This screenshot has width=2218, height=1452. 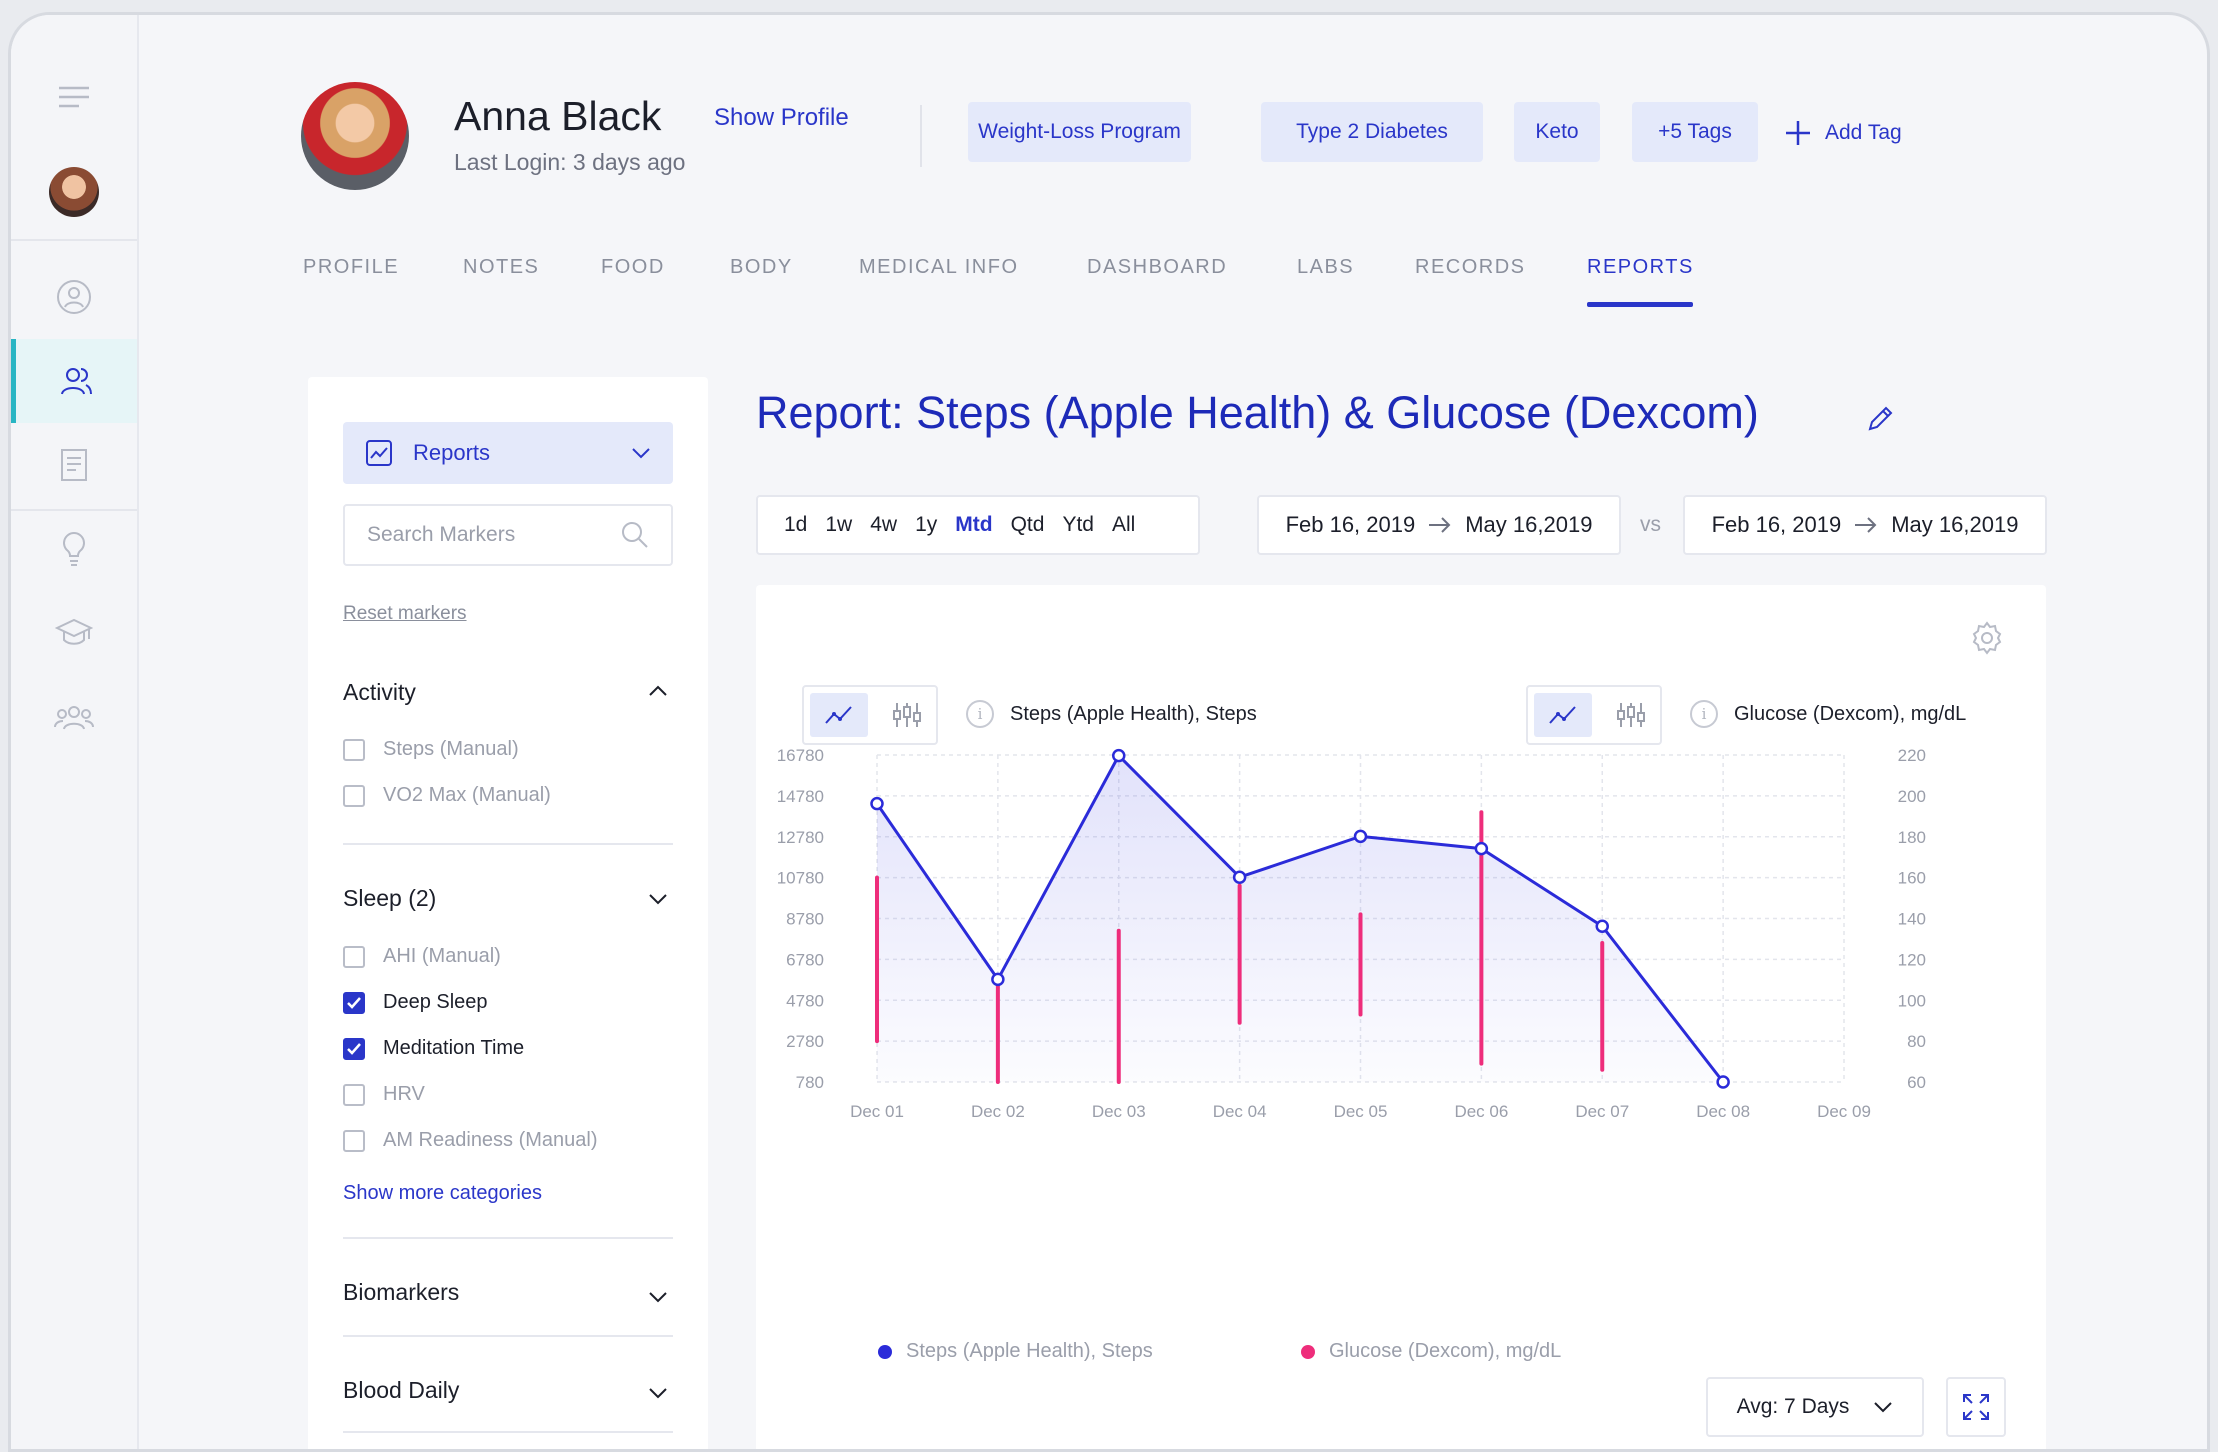 What do you see at coordinates (883, 525) in the screenshot?
I see `range-4w: 4w` at bounding box center [883, 525].